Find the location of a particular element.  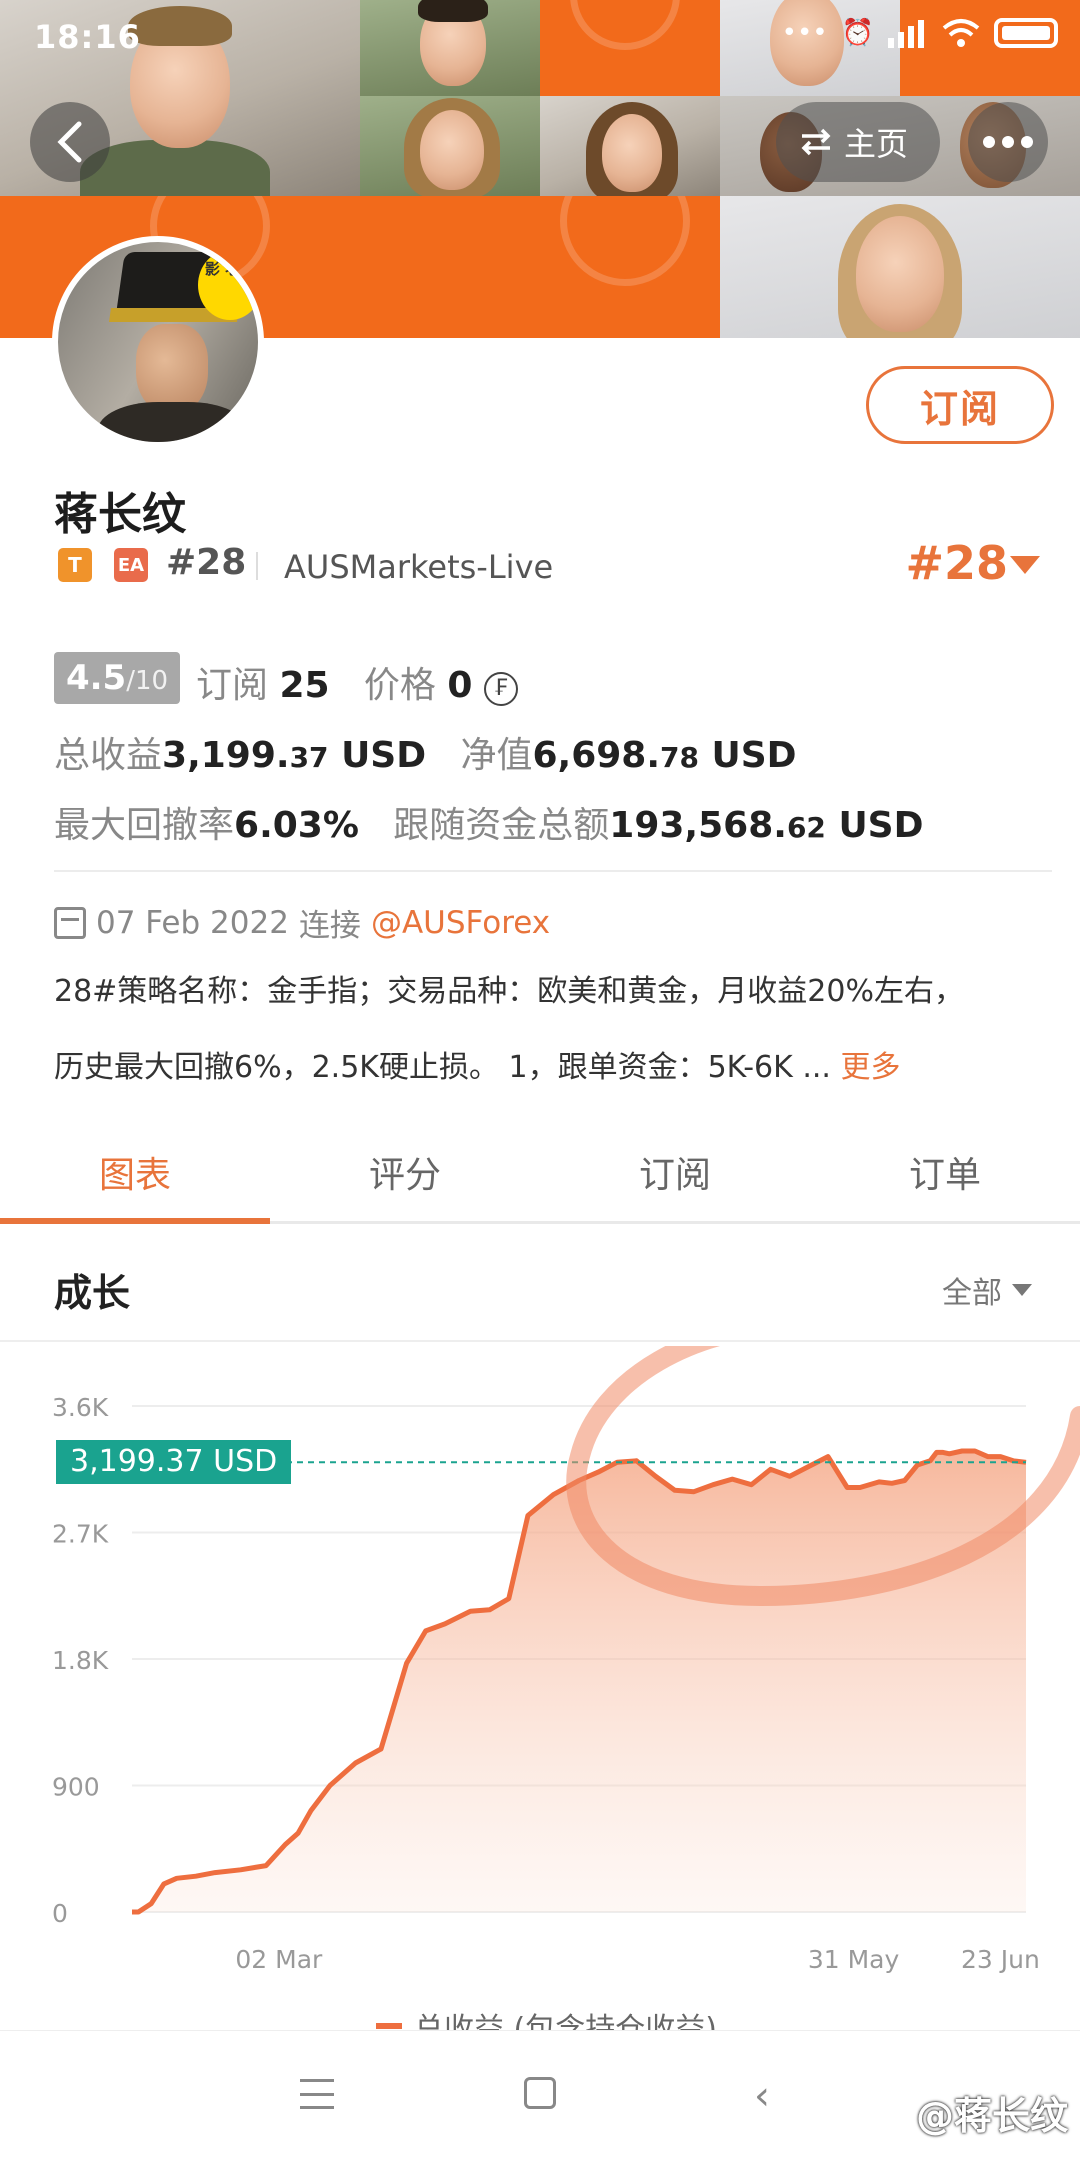

total-profit-dec: 37 is located at coordinates (309, 757).